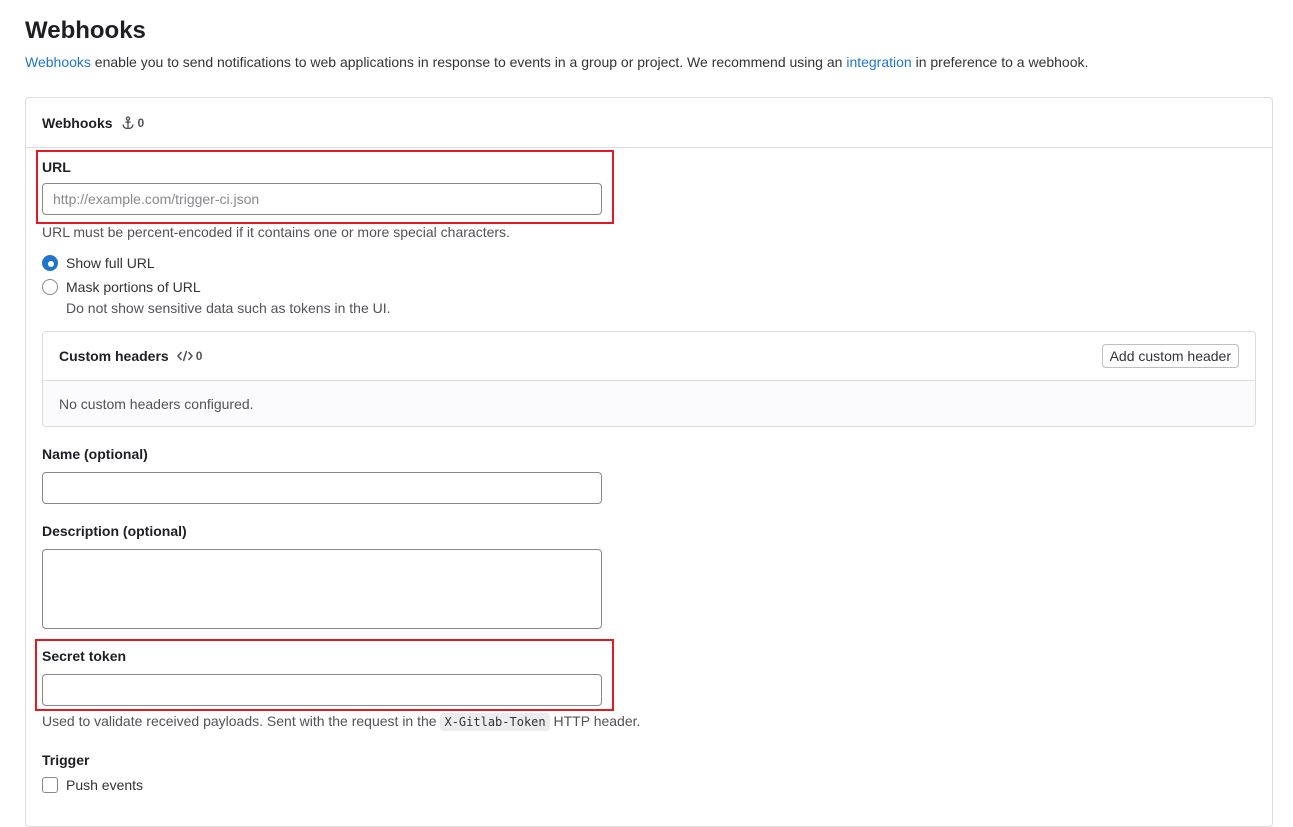 The image size is (1293, 827). What do you see at coordinates (114, 531) in the screenshot?
I see `description-label: Description (optional)` at bounding box center [114, 531].